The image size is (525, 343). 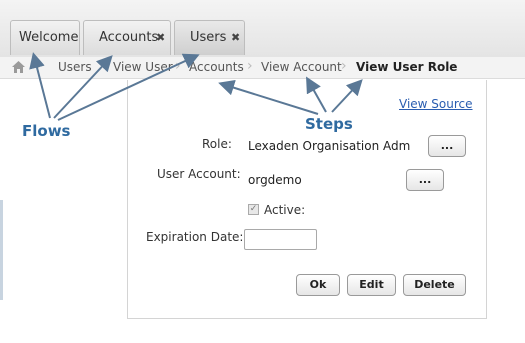 What do you see at coordinates (46, 131) in the screenshot?
I see `flows-annotation: Flows` at bounding box center [46, 131].